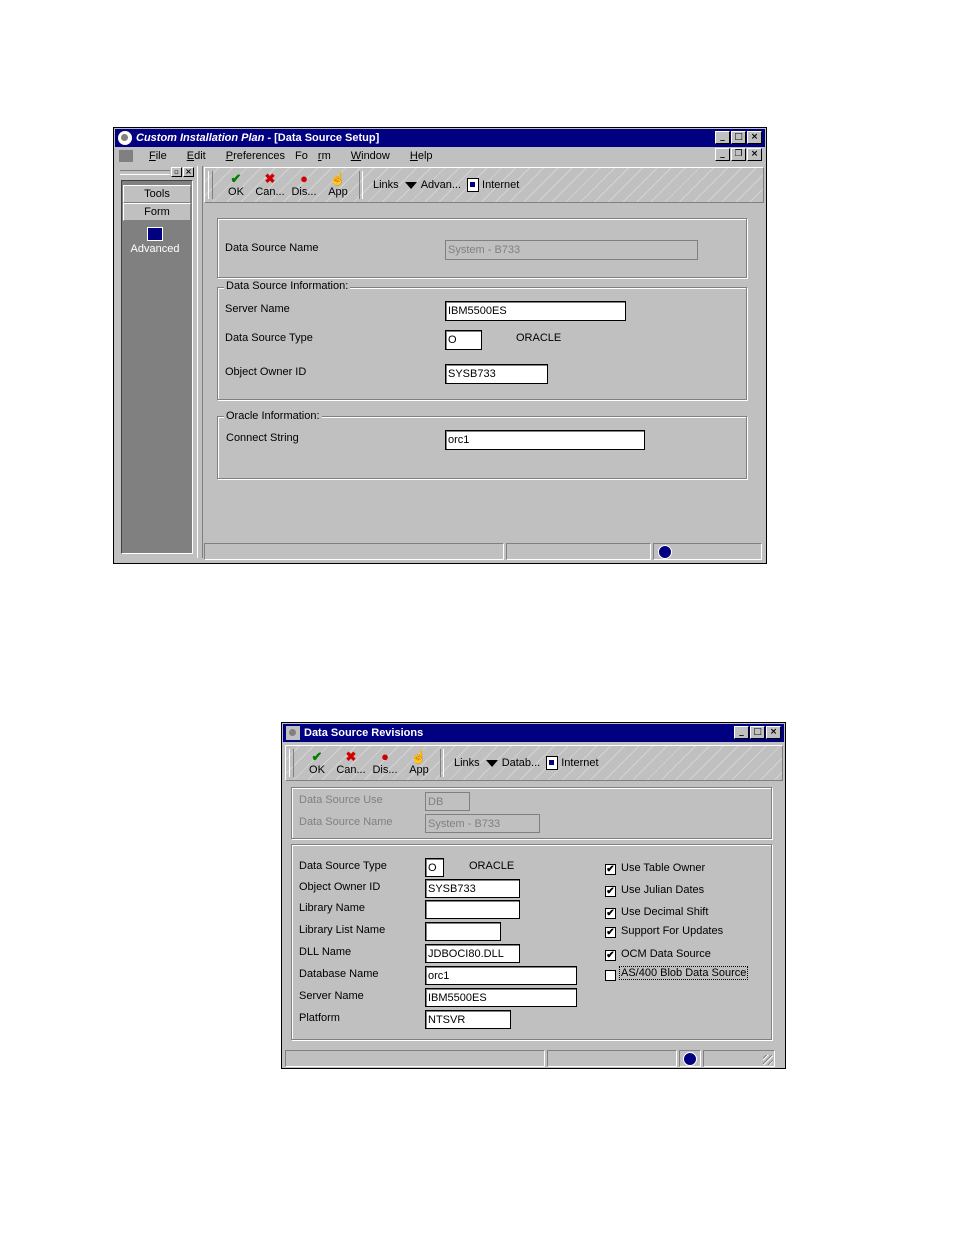 The width and height of the screenshot is (954, 1235). I want to click on advanced-icon, so click(155, 234).